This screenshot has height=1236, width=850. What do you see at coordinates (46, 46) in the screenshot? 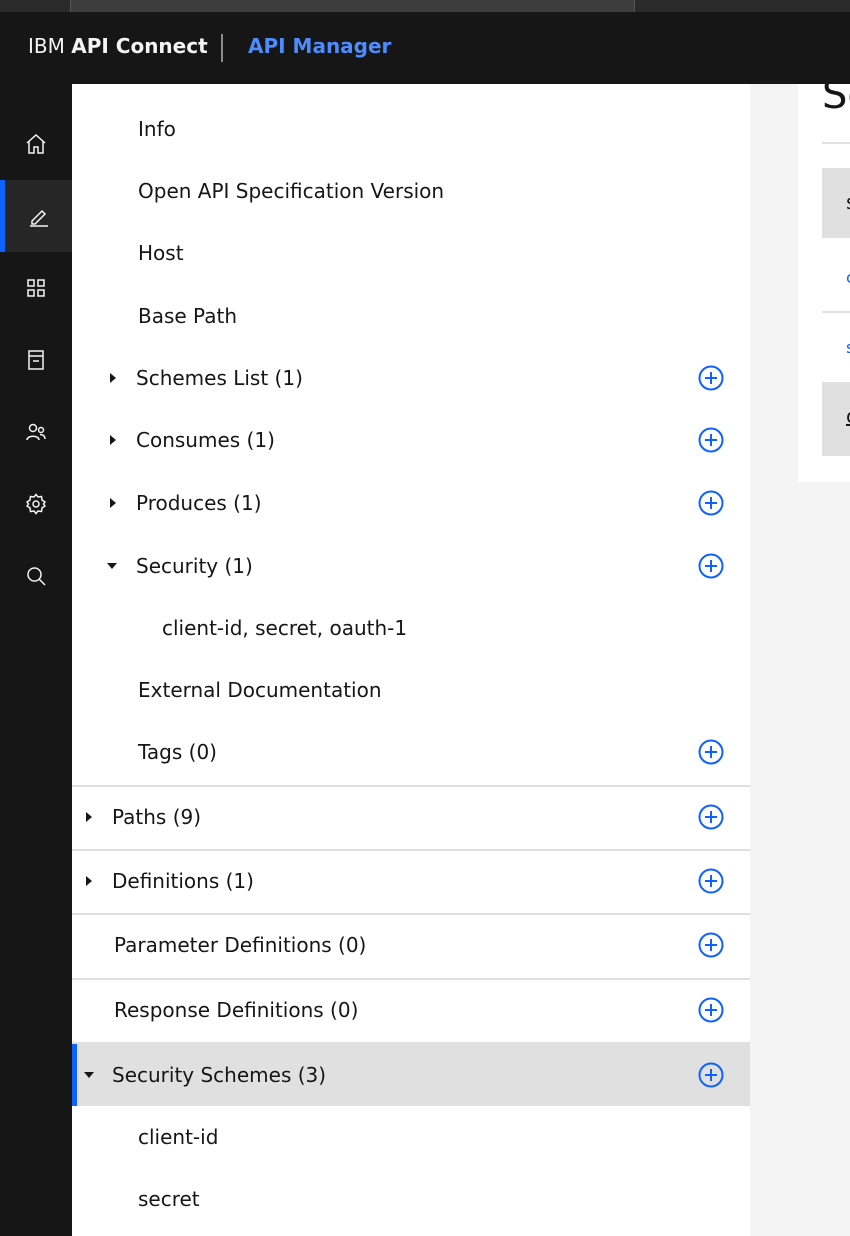
I see `brand-ibm: IBM` at bounding box center [46, 46].